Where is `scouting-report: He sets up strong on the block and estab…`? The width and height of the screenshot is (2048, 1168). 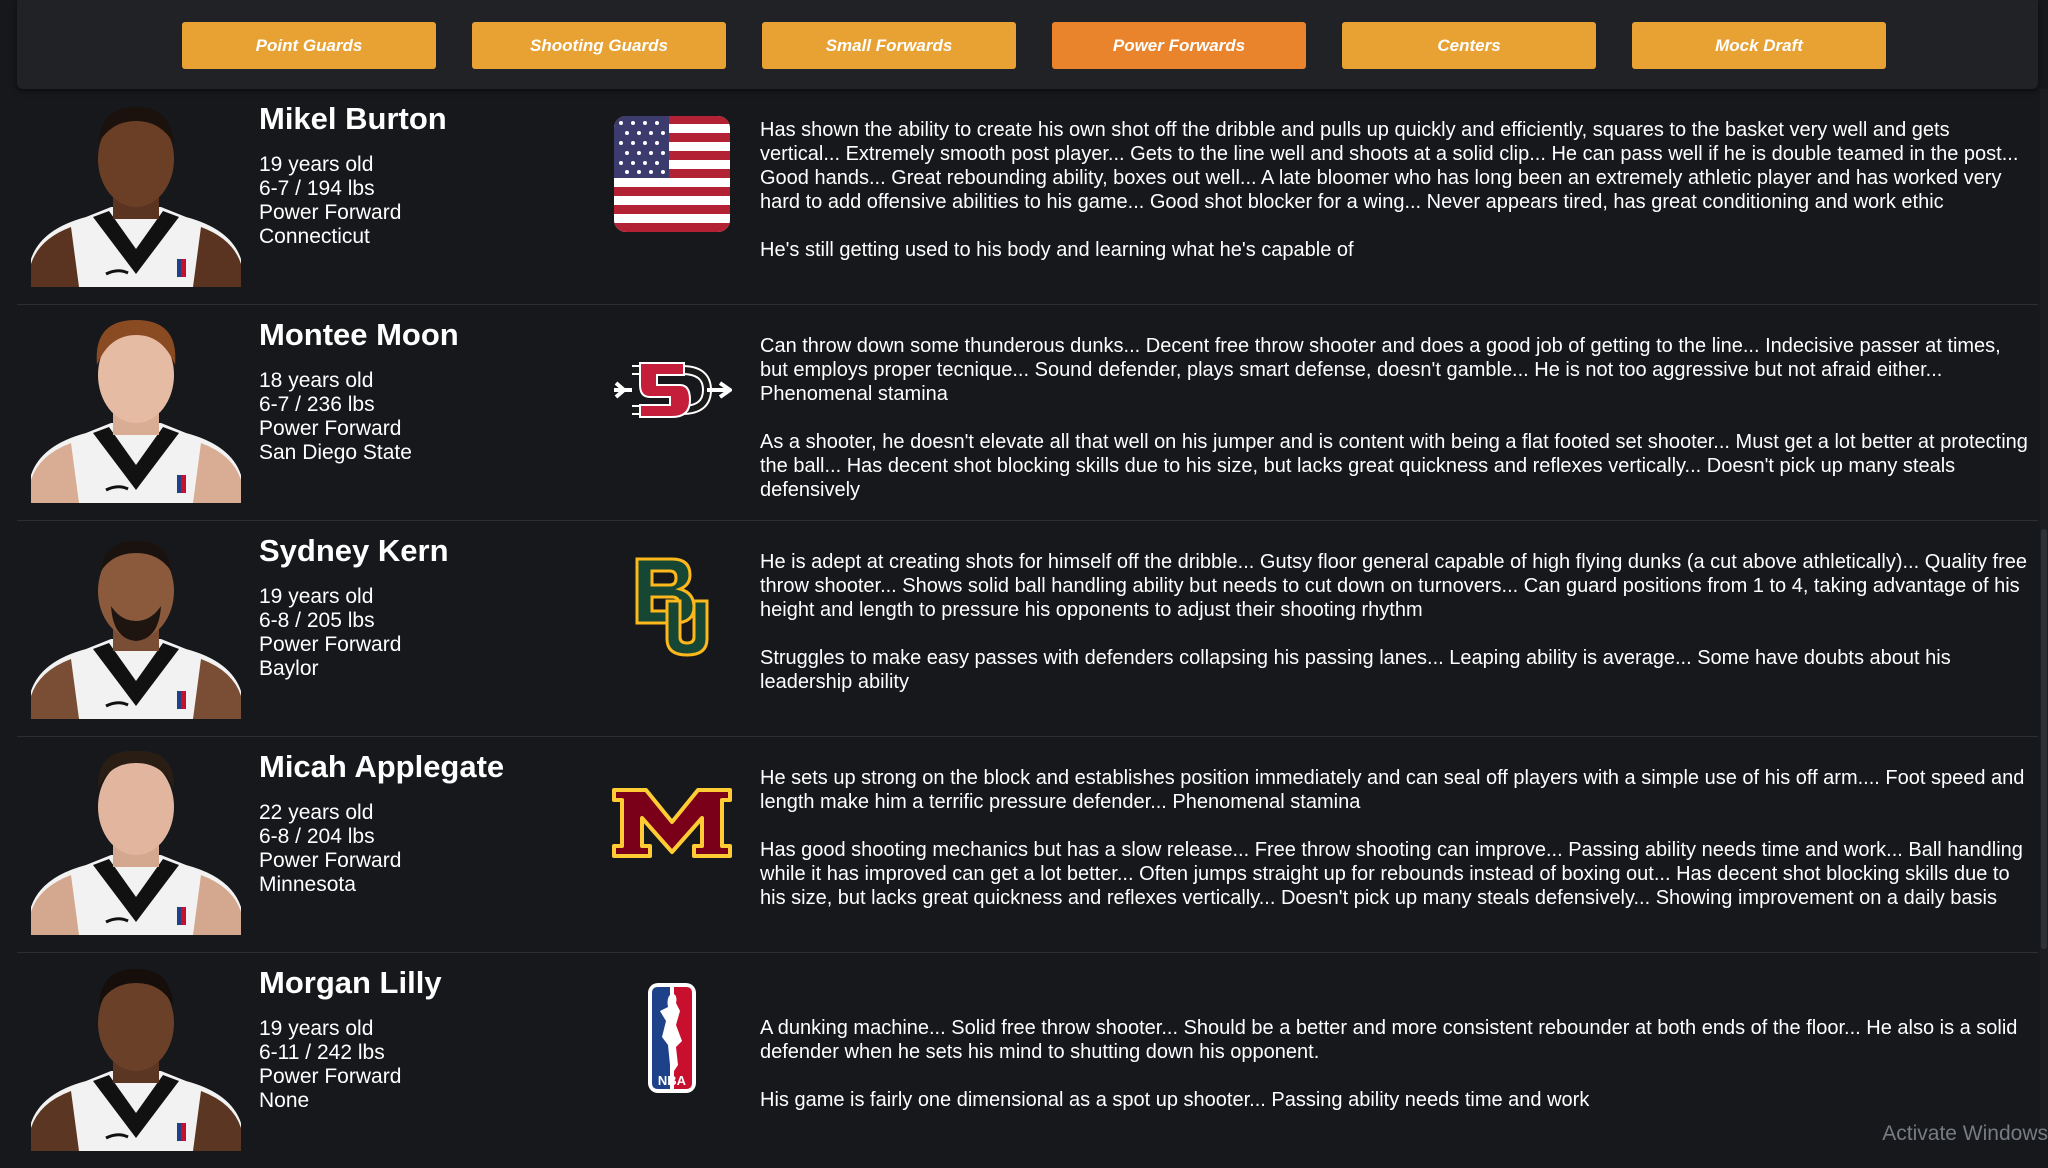 scouting-report: He sets up strong on the block and estab… is located at coordinates (1395, 850).